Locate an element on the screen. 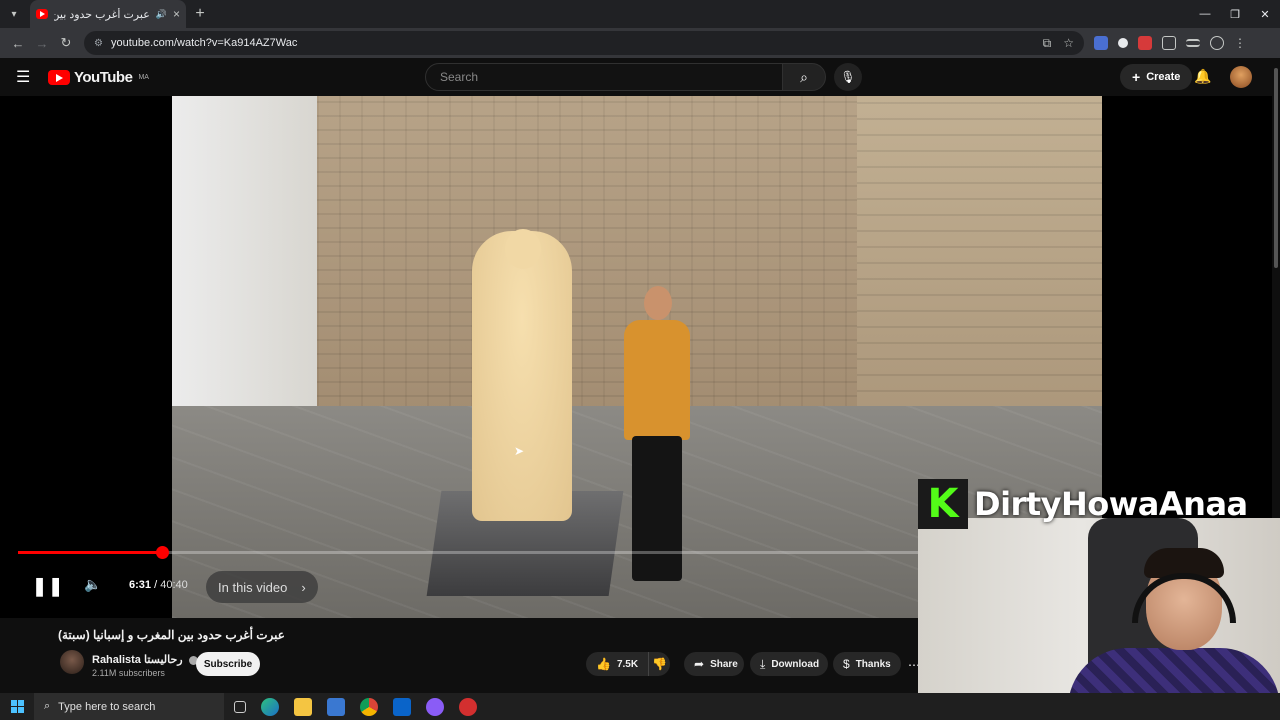 Image resolution: width=1280 pixels, height=720 pixels. app-icon is located at coordinates (435, 706).